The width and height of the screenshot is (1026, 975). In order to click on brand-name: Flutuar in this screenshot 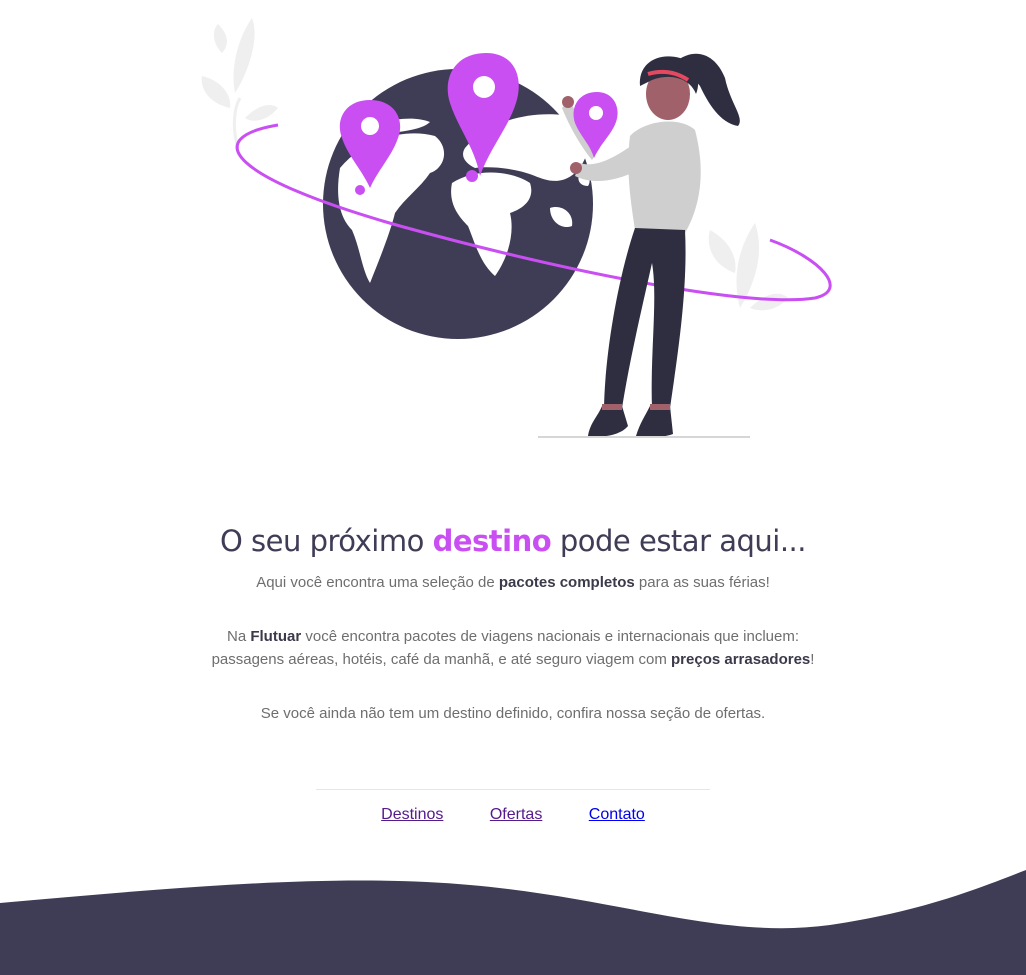, I will do `click(276, 636)`.